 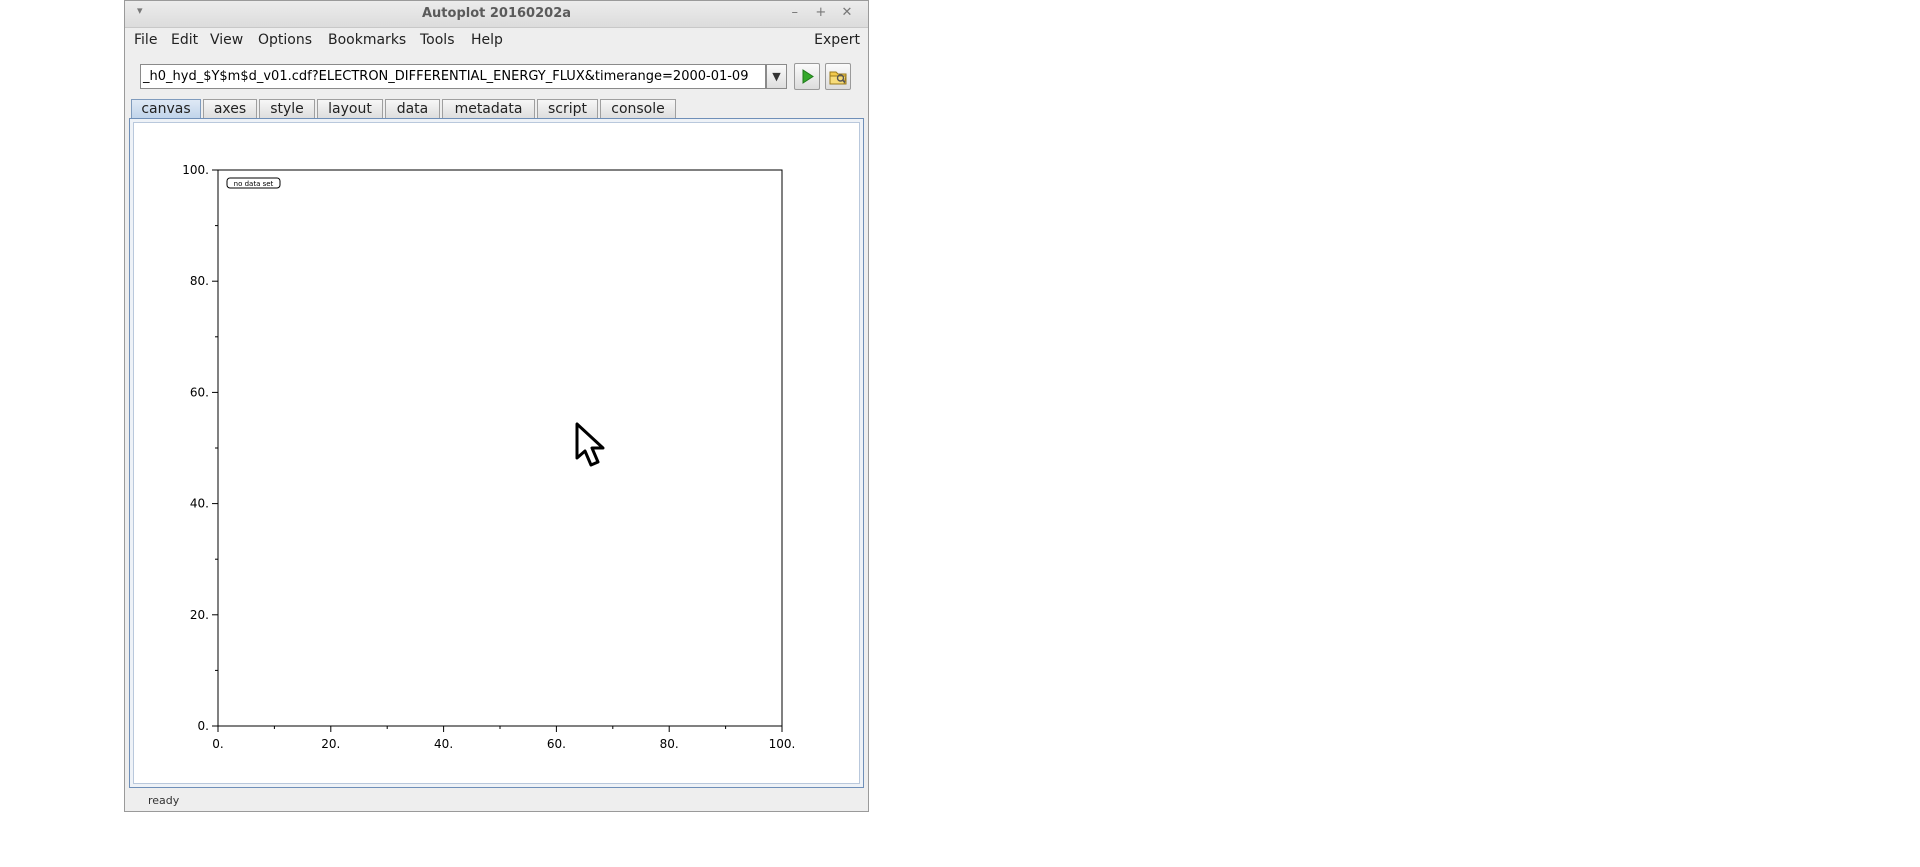 I want to click on y-tick-label: 20., so click(x=199, y=615).